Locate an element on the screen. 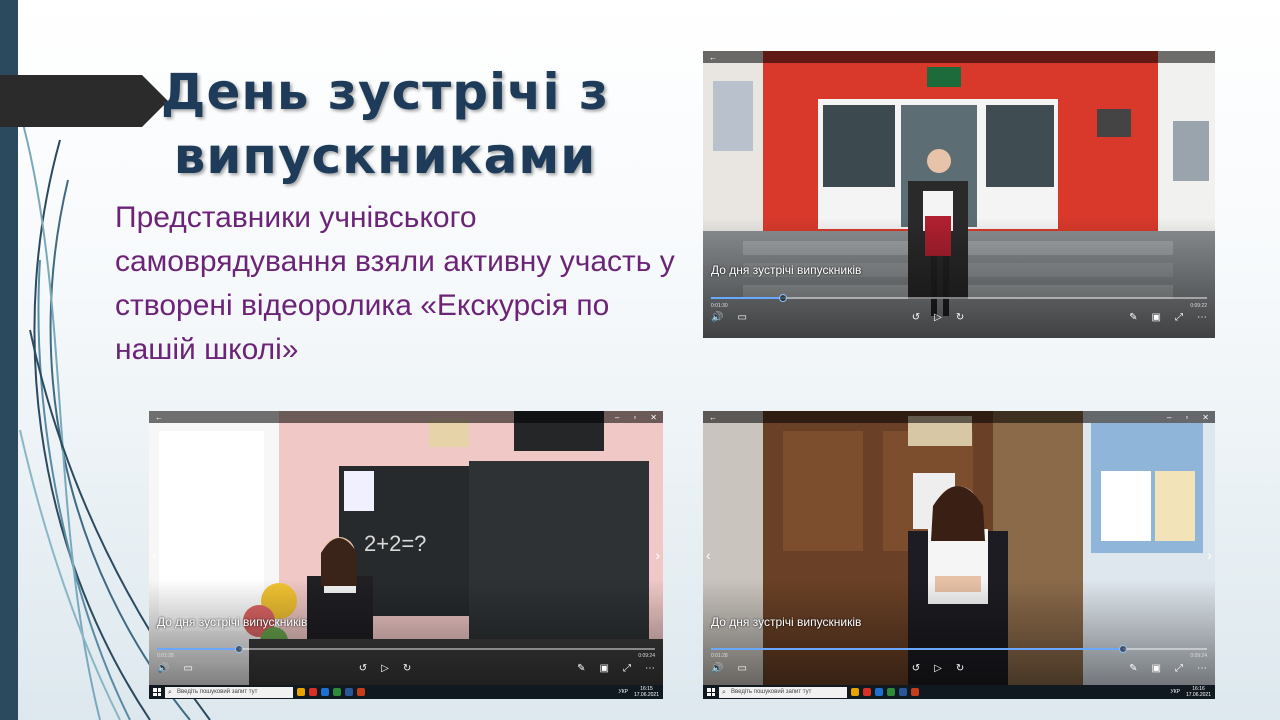  system-tray: УКР 16:15 17.06.2021 is located at coordinates (639, 692).